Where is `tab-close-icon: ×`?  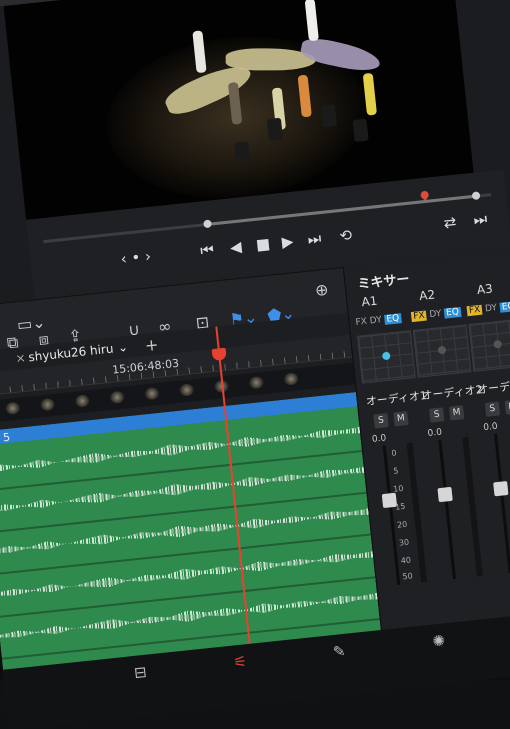 tab-close-icon: × is located at coordinates (20, 358).